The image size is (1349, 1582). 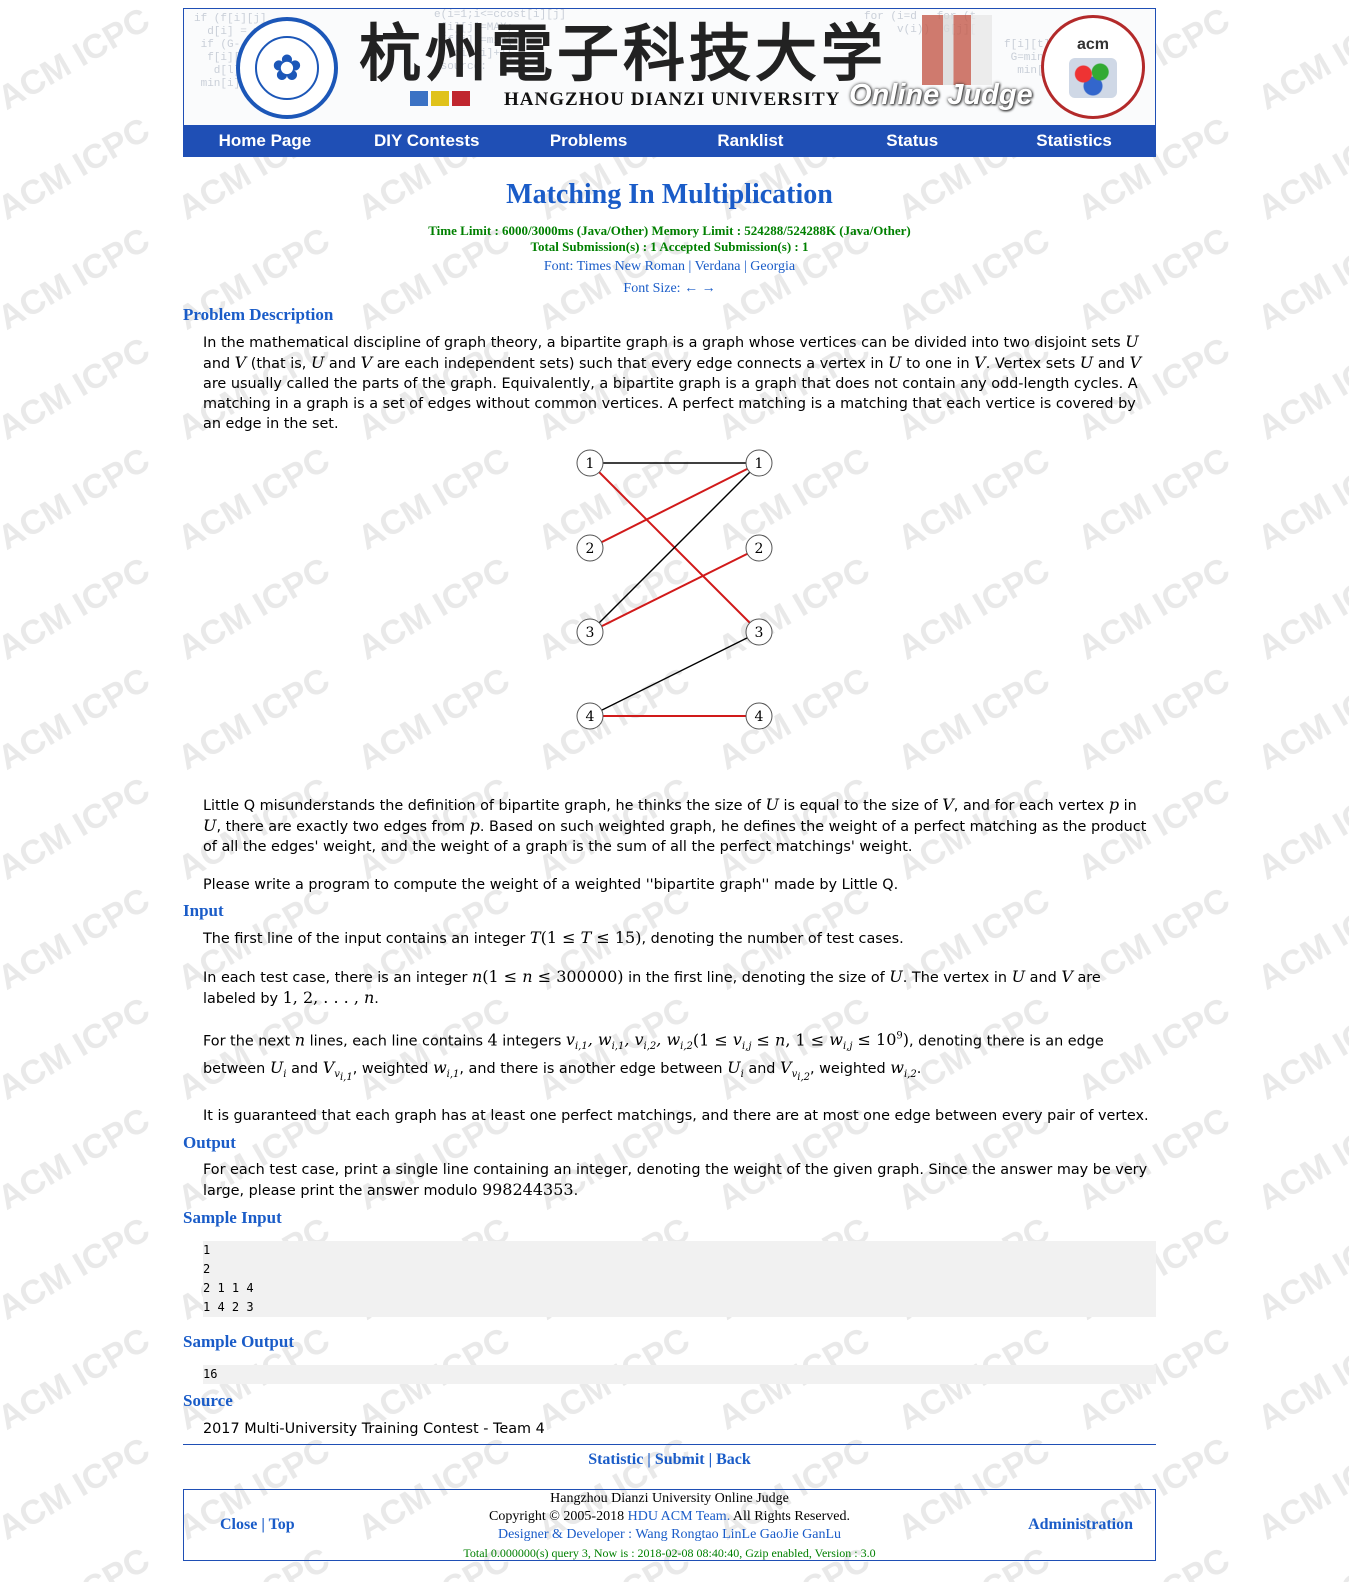 What do you see at coordinates (672, 99) in the screenshot?
I see `university-name-en: HANGZHOU DIANZI UNIVERSITY` at bounding box center [672, 99].